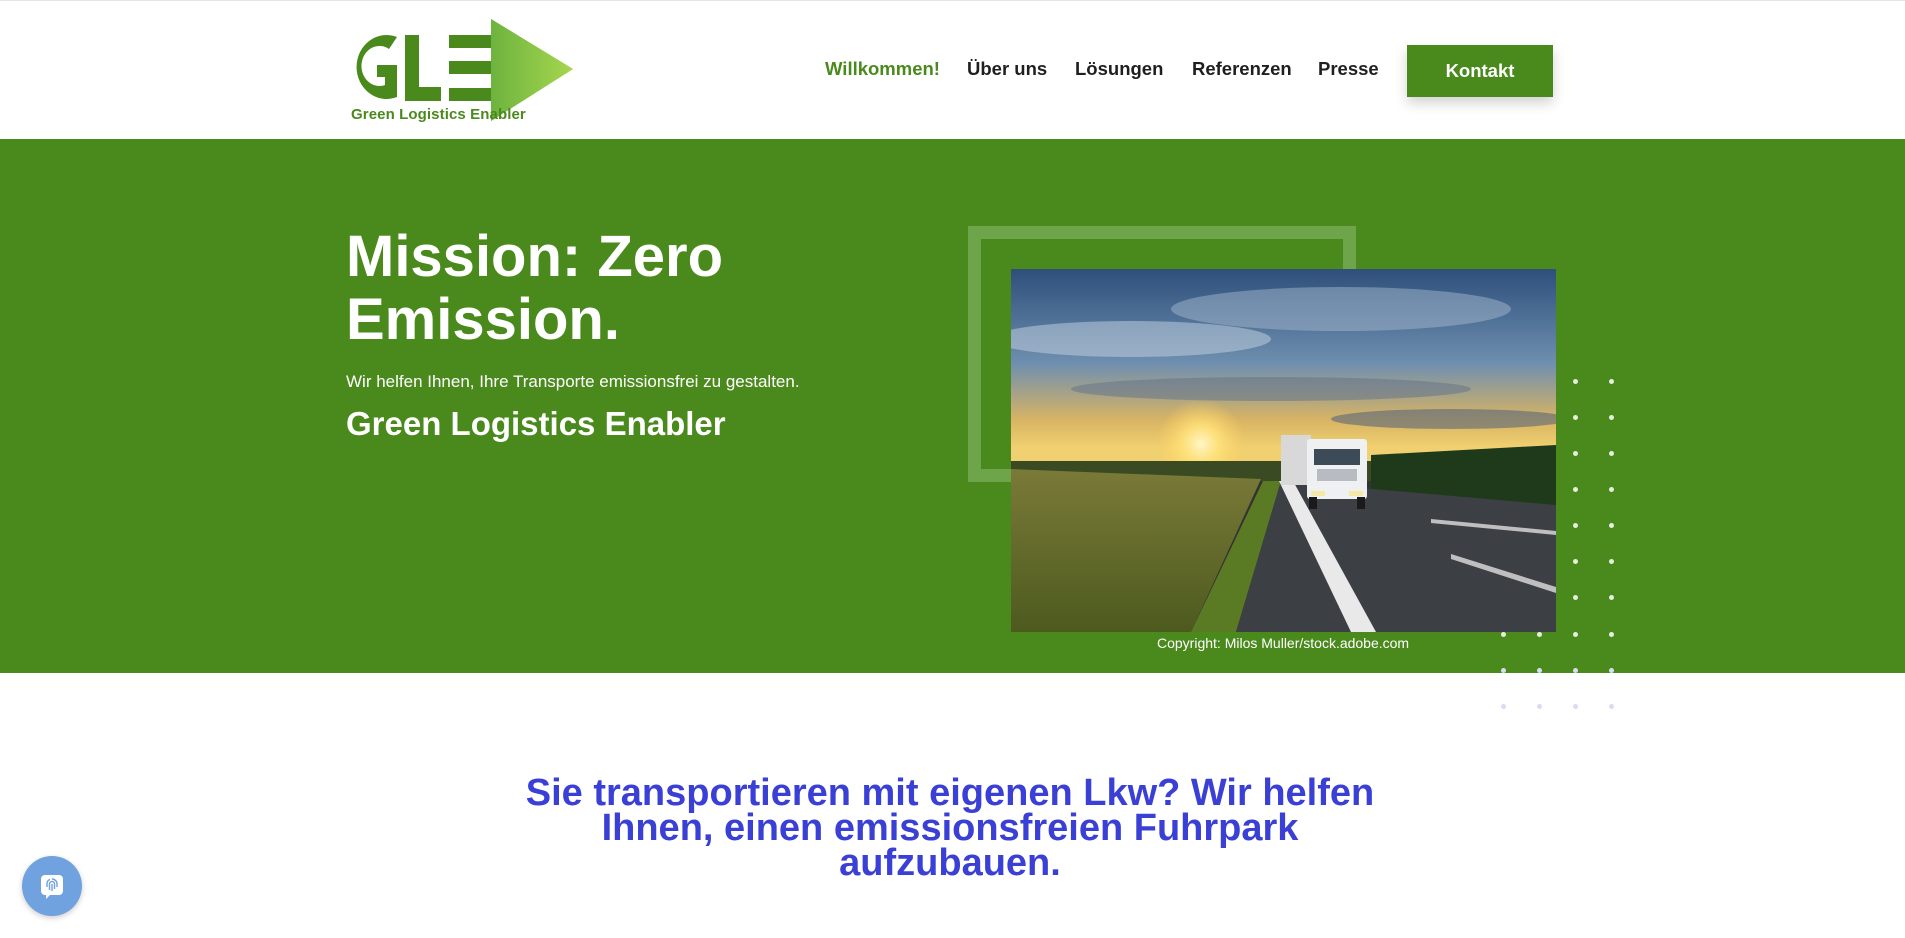 The height and width of the screenshot is (938, 1905). I want to click on image-credit: Copyright: Milos Muller/stock.adobe.com, so click(1283, 643).